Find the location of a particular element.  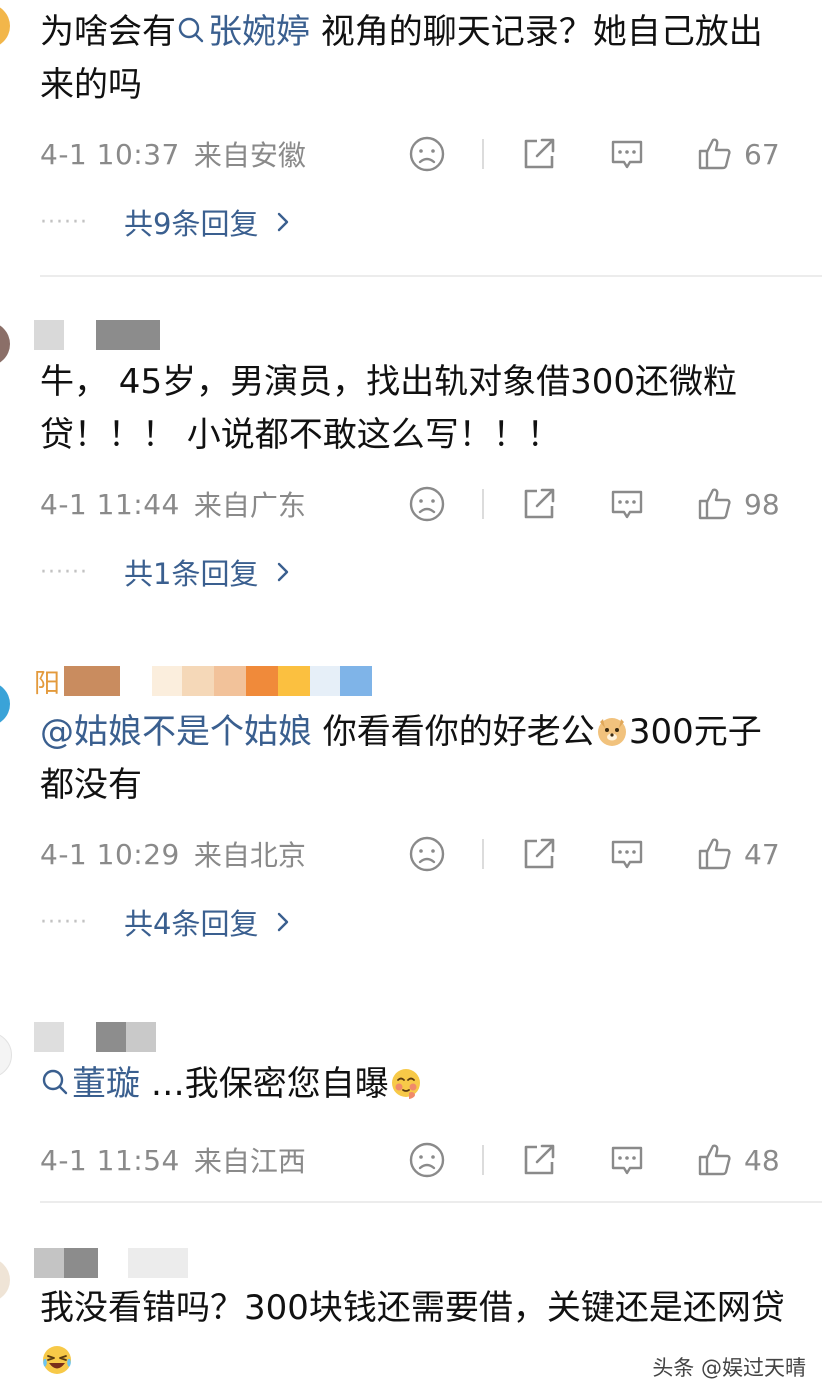

comment-time: 4-1 11:44 is located at coordinates (110, 504).